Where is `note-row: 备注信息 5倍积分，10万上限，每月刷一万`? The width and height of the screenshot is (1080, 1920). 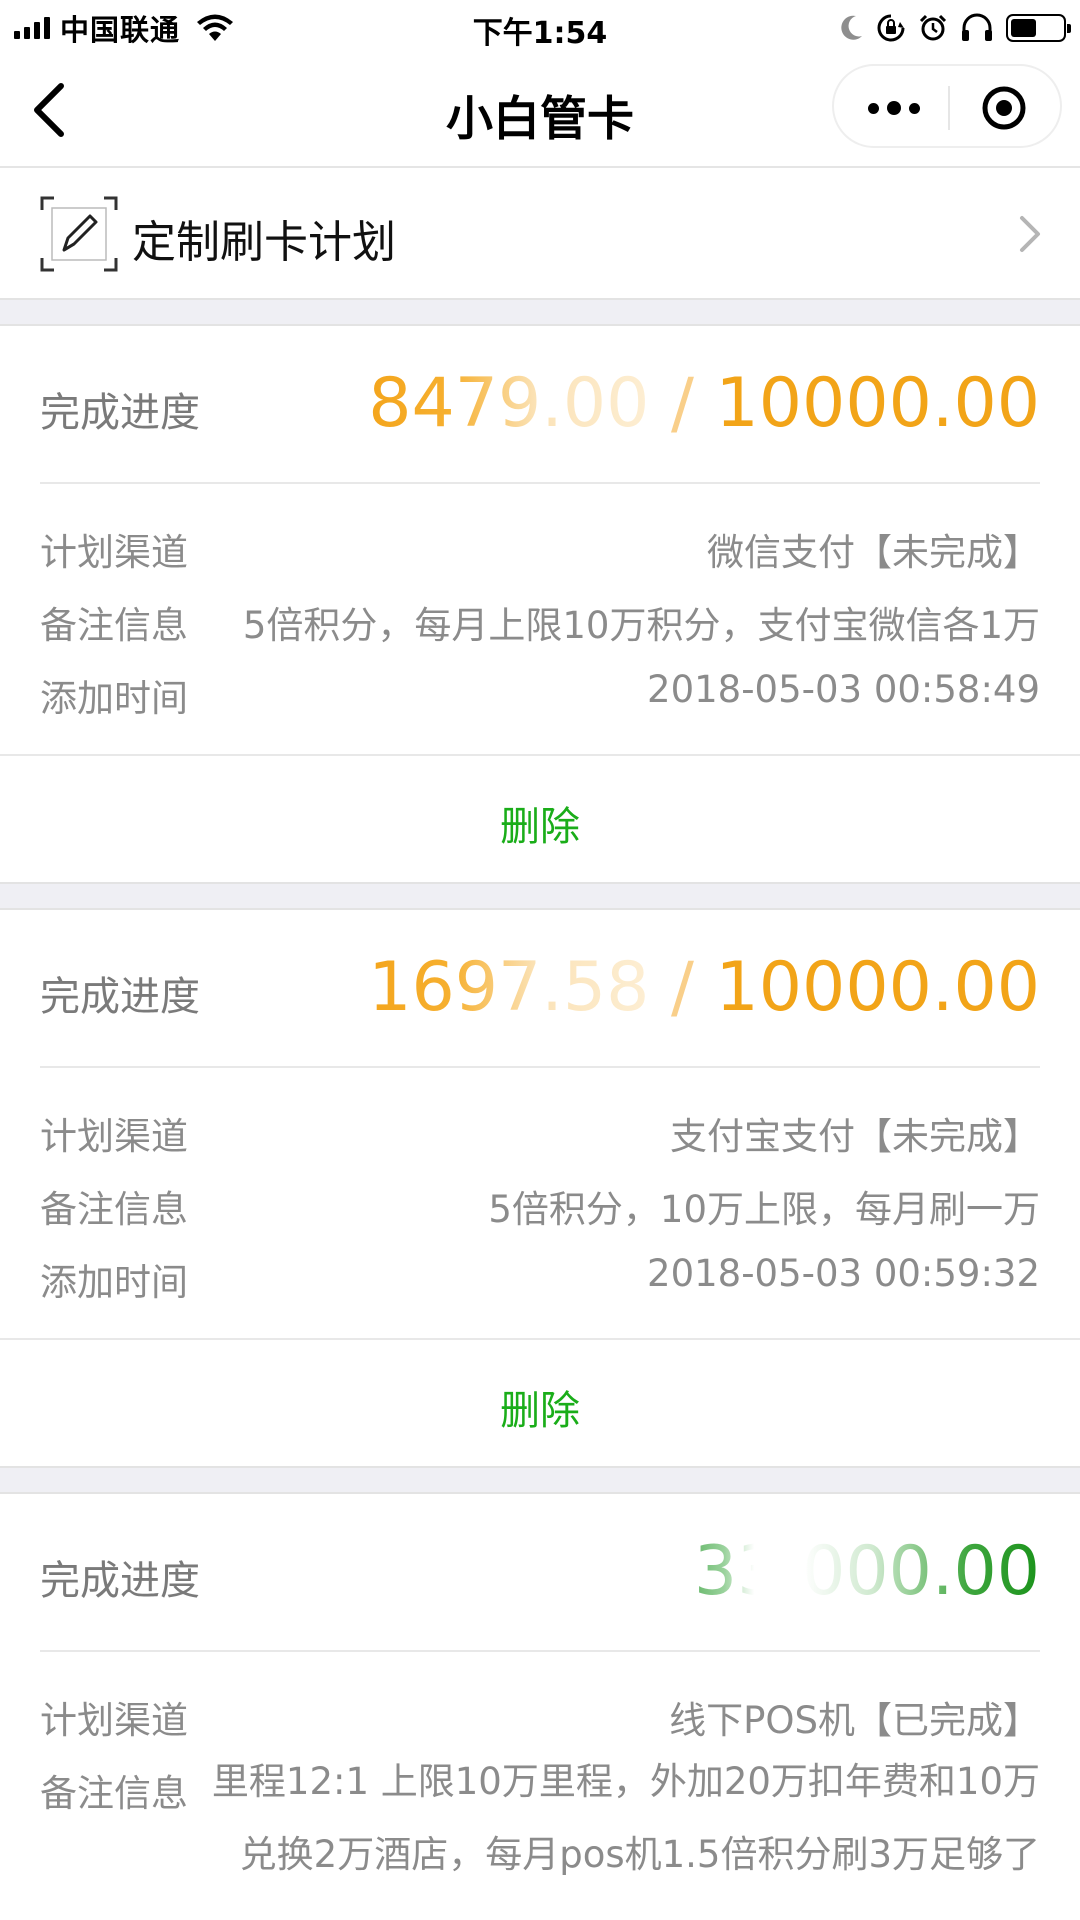 note-row: 备注信息 5倍积分，10万上限，每月刷一万 is located at coordinates (540, 1205).